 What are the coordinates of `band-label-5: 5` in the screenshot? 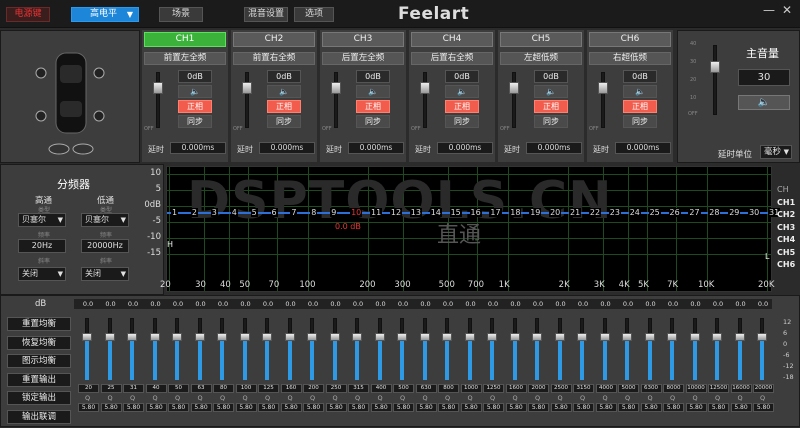 It's located at (254, 212).